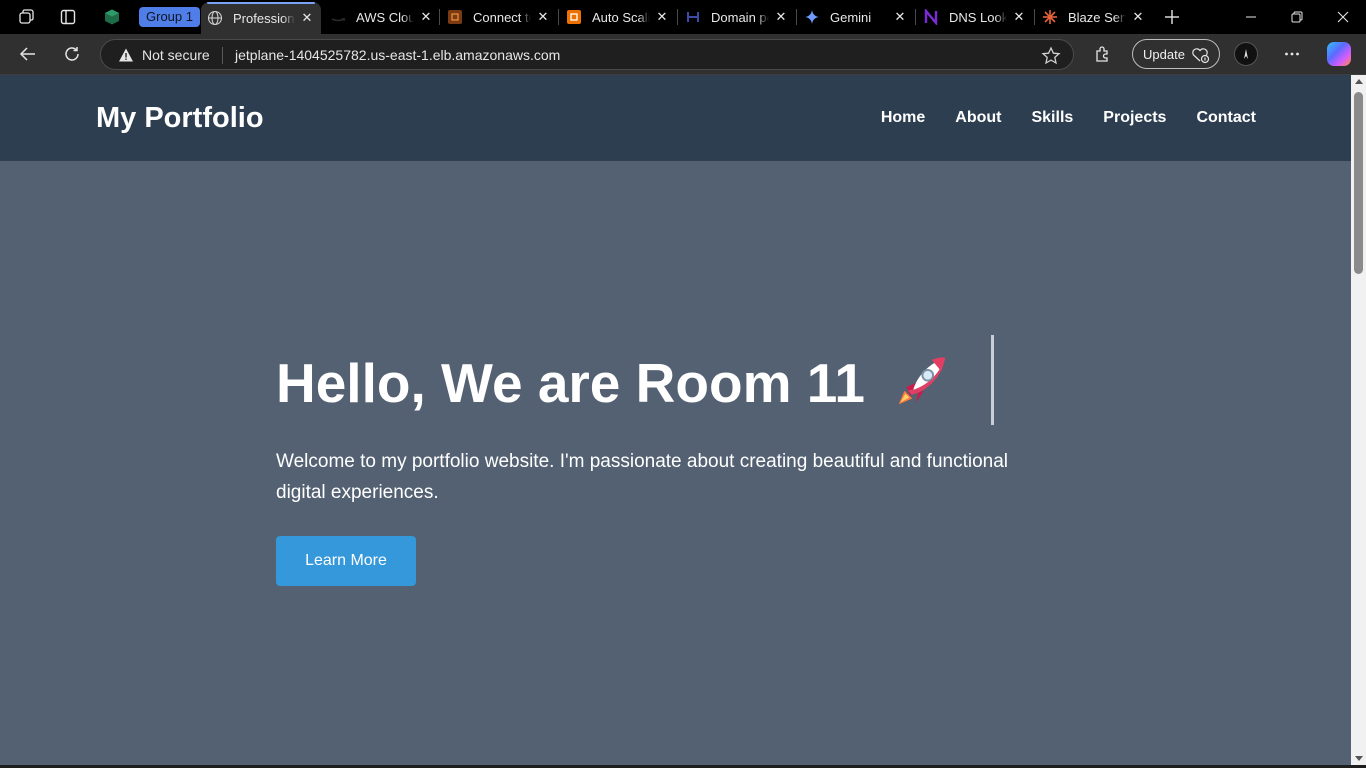  What do you see at coordinates (1358, 183) in the screenshot?
I see `scroll-thumb` at bounding box center [1358, 183].